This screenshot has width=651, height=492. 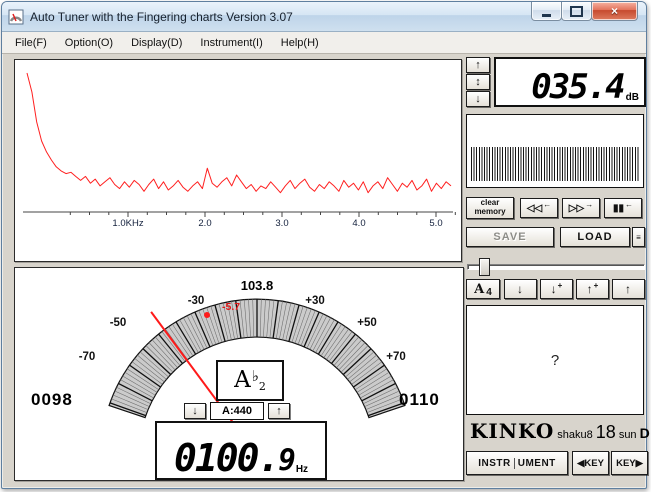 What do you see at coordinates (287, 460) in the screenshot?
I see `frequency-decimal: 9` at bounding box center [287, 460].